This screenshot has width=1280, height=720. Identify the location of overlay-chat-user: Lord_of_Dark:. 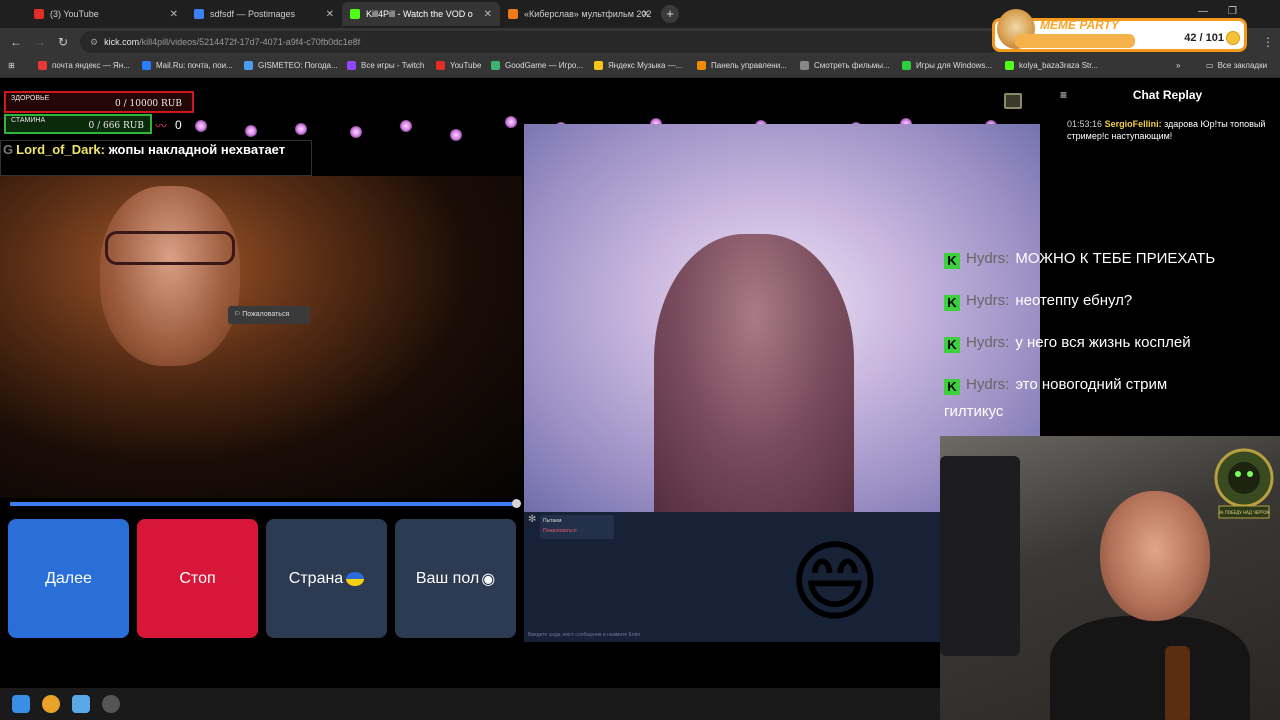
(60, 149).